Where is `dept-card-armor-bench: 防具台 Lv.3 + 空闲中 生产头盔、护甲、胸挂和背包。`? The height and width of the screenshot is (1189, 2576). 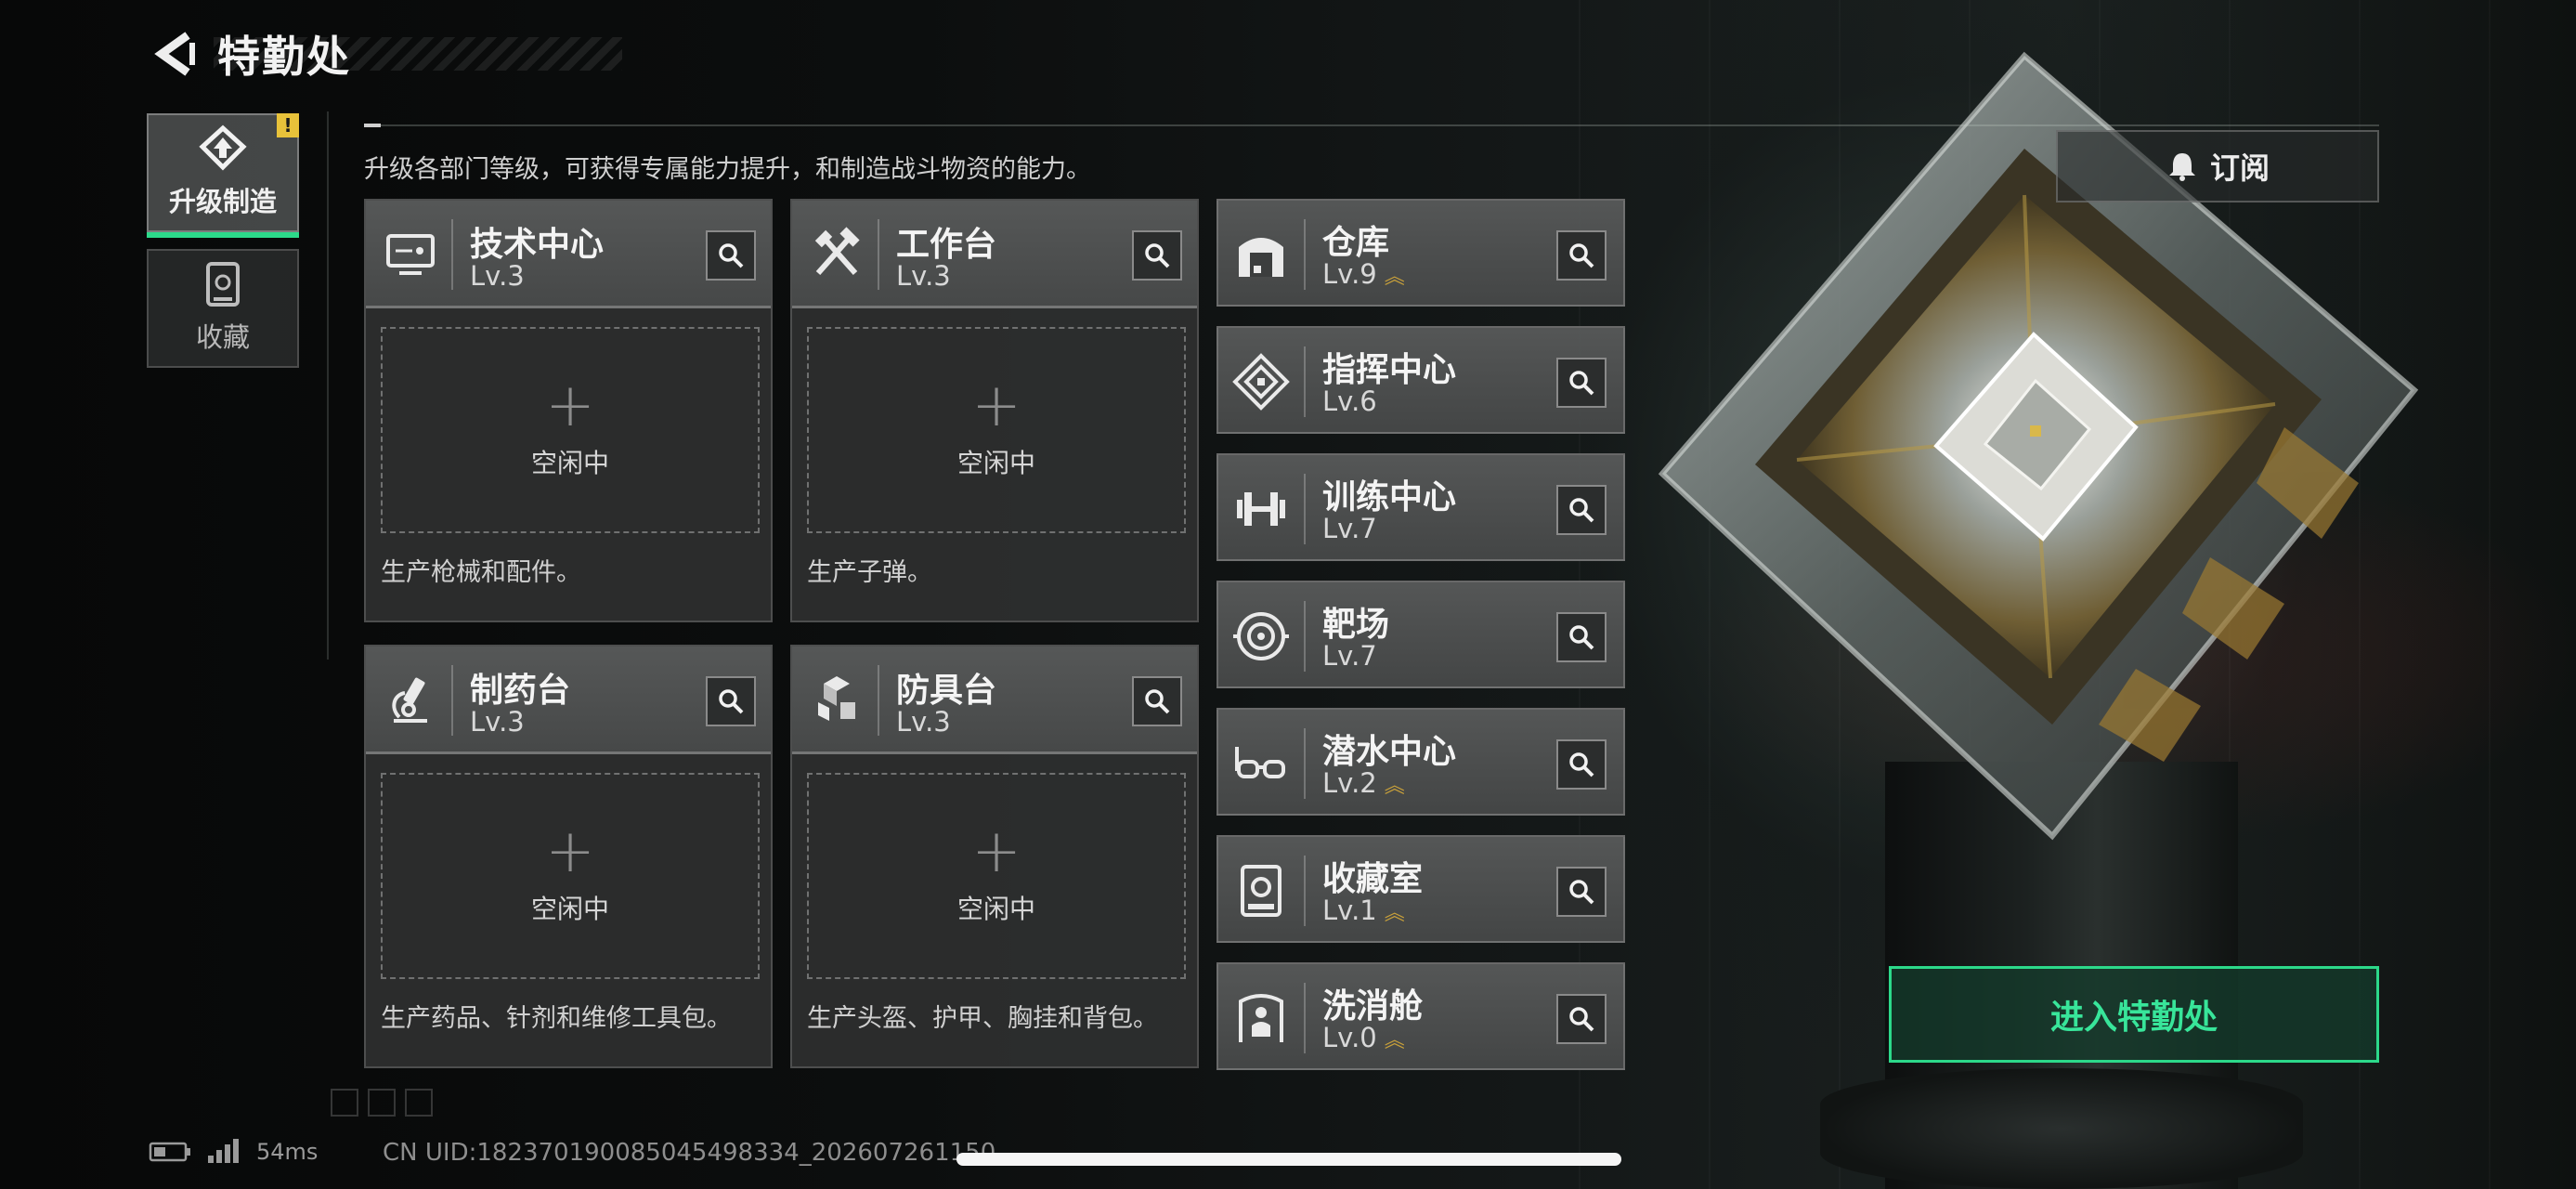 dept-card-armor-bench: 防具台 Lv.3 + 空闲中 生产头盔、护甲、胸挂和背包。 is located at coordinates (994, 856).